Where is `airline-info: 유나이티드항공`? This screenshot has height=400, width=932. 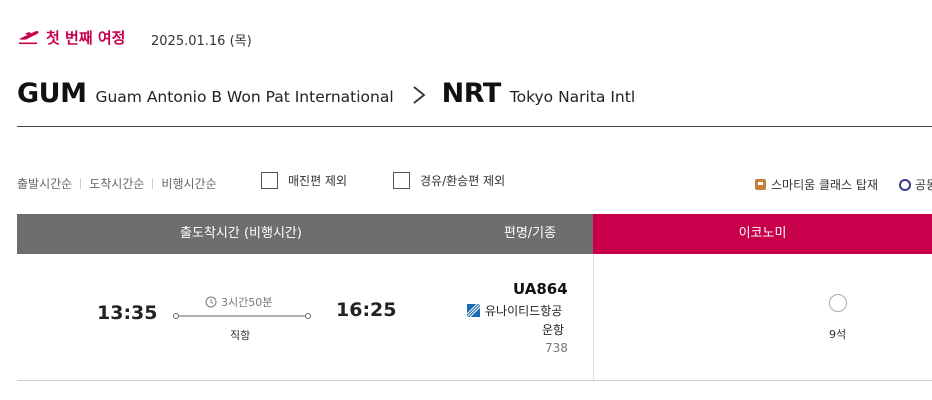 airline-info: 유나이티드항공 is located at coordinates (514, 310).